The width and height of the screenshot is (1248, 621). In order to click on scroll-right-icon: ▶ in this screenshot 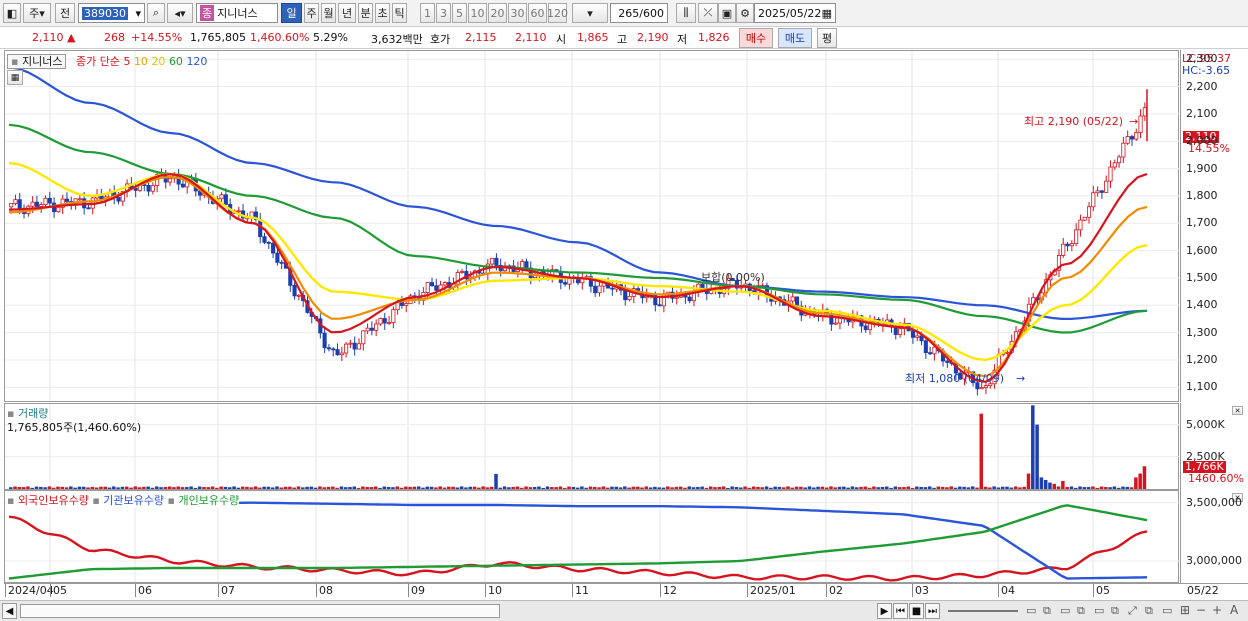, I will do `click(884, 611)`.